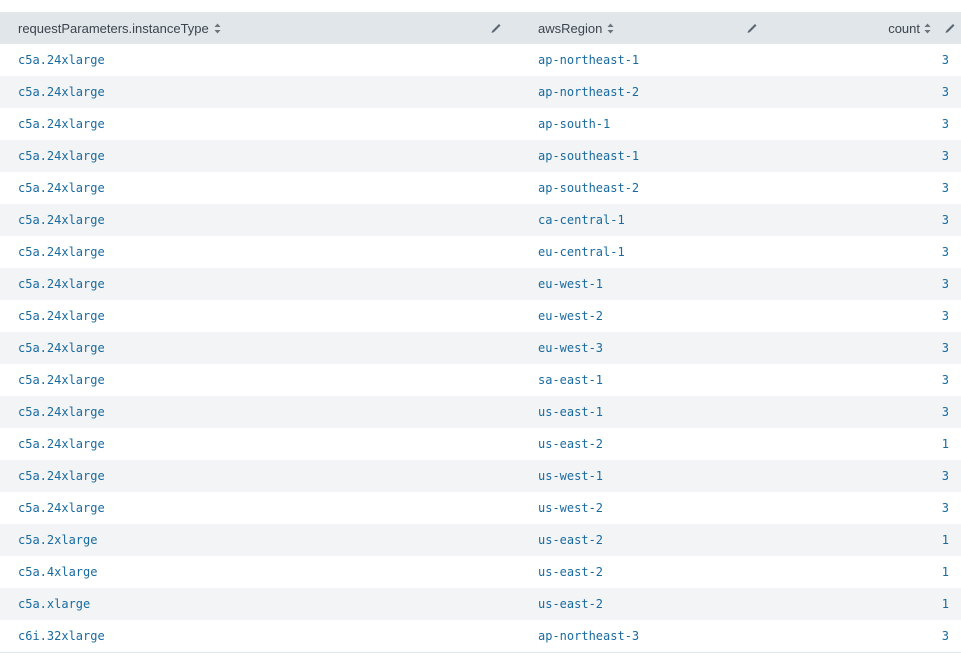  I want to click on table-row: c5a.24xlarge us-west-2 3, so click(480, 508).